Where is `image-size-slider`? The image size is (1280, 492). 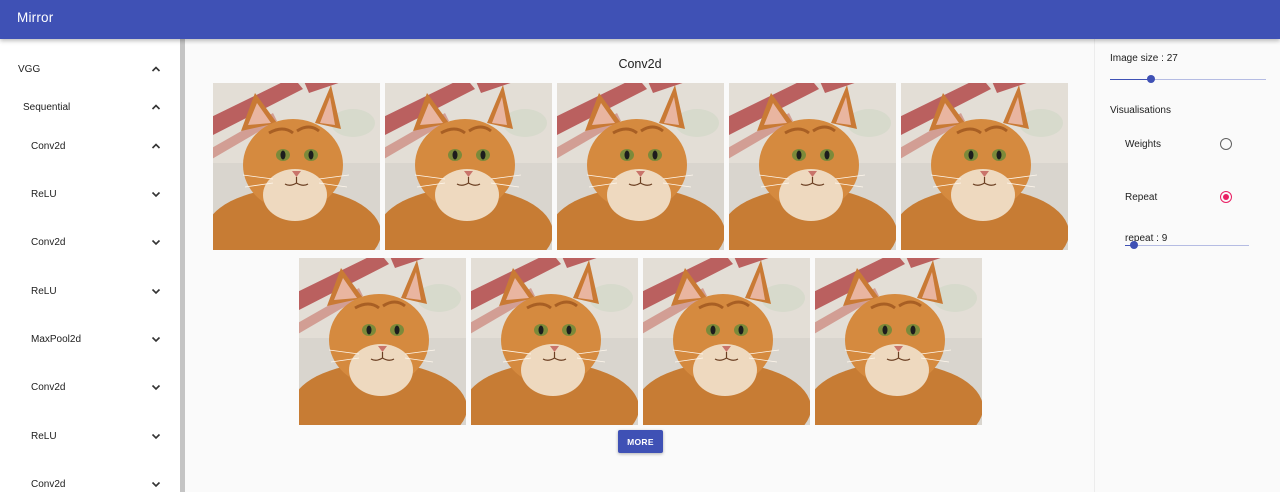 image-size-slider is located at coordinates (1188, 79).